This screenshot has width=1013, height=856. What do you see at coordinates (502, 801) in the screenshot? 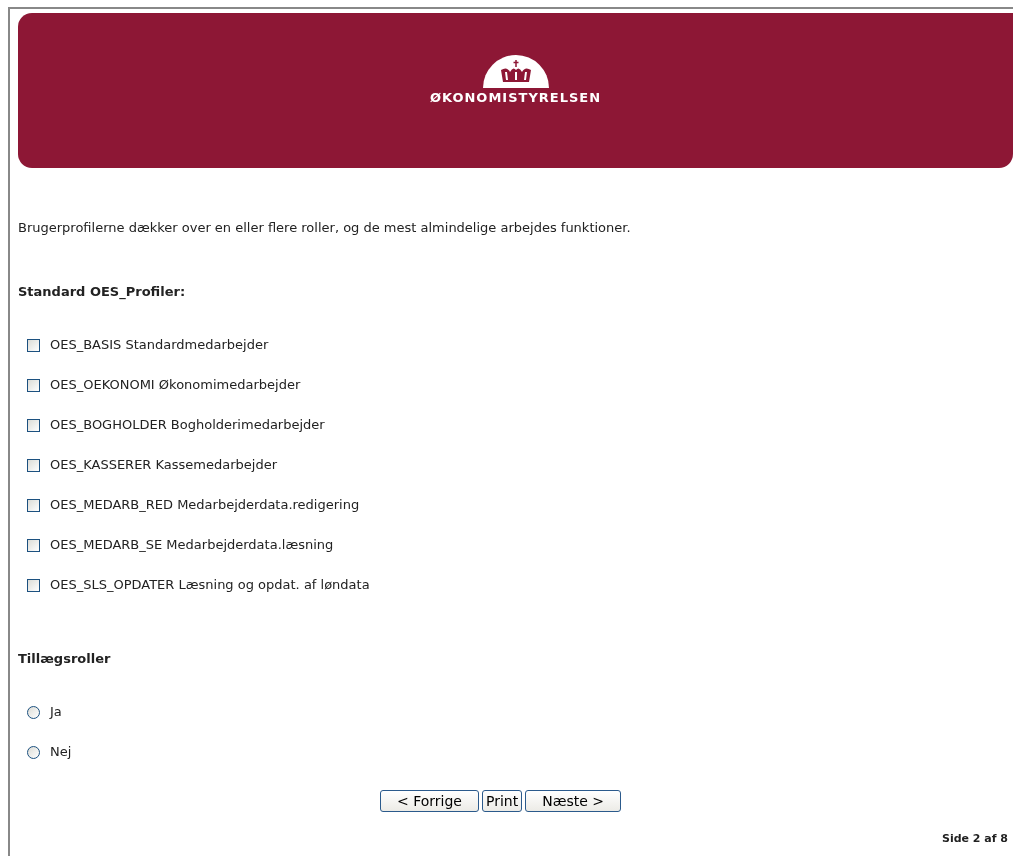
I see `nav-button: Print` at bounding box center [502, 801].